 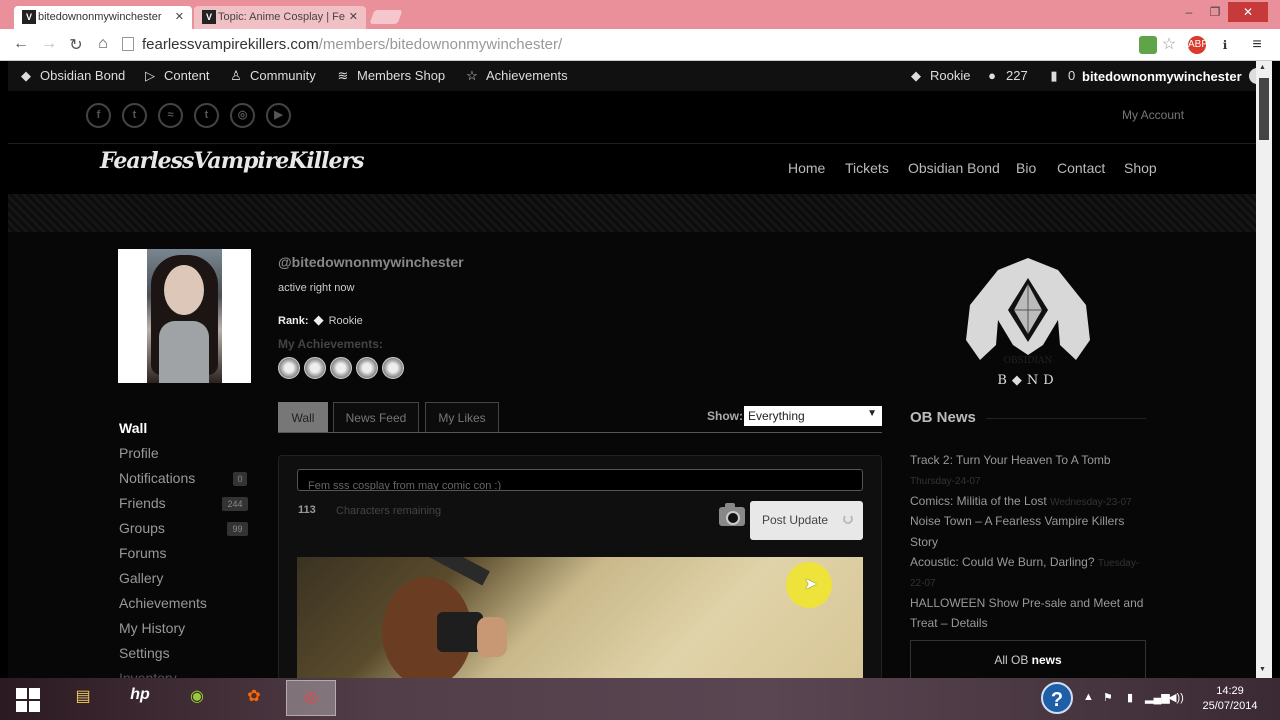 I want to click on network-icon: ▂▄▆, so click(x=1157, y=697).